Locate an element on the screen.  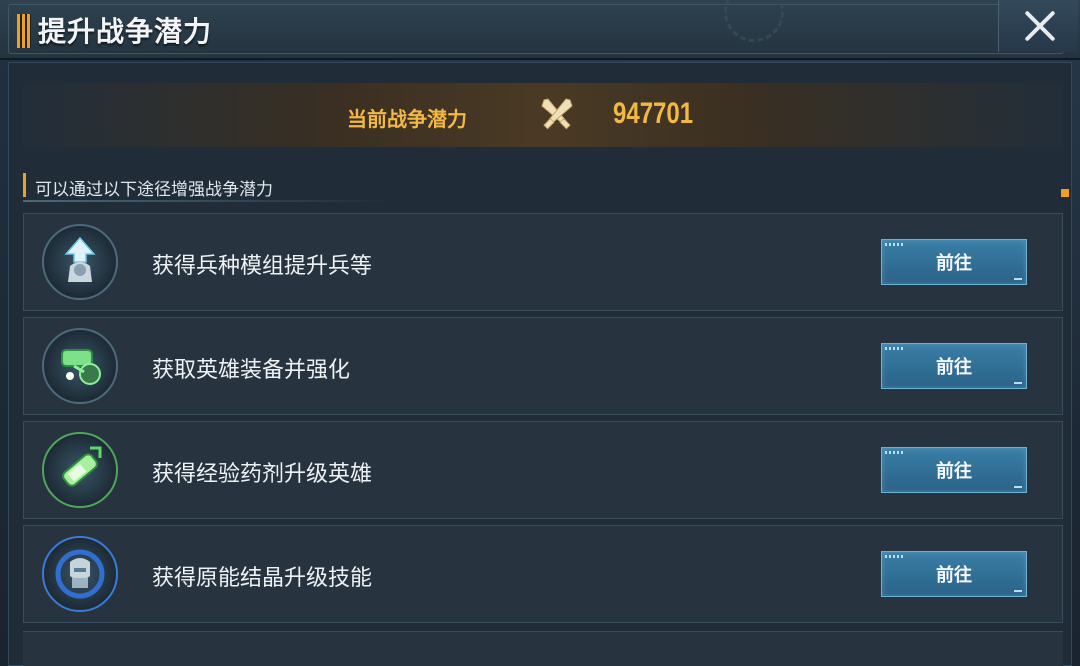
title-accent-bar is located at coordinates (24, 31).